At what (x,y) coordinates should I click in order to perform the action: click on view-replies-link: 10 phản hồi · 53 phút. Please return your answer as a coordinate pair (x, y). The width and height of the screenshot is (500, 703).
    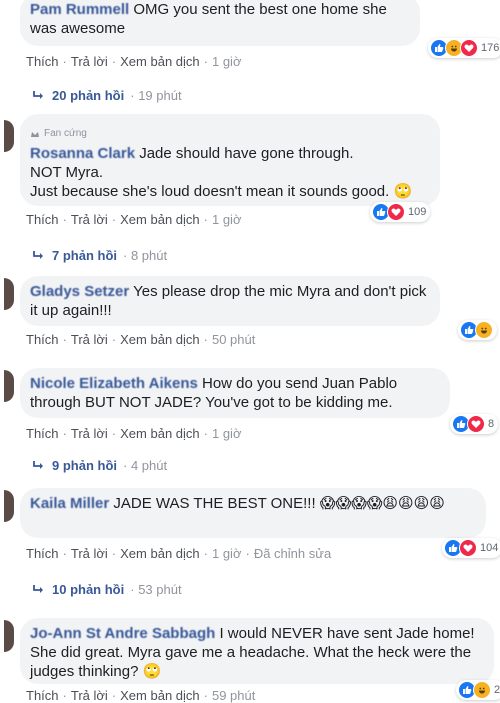
    Looking at the image, I should click on (107, 589).